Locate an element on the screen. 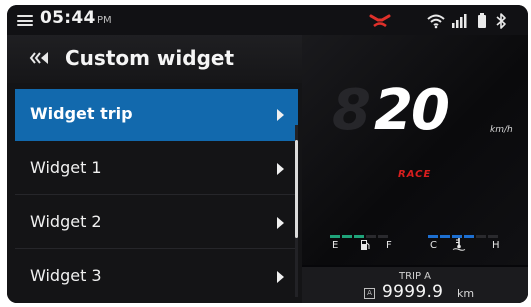 The image size is (531, 307). temperature-gauge-bar is located at coordinates (464, 230).